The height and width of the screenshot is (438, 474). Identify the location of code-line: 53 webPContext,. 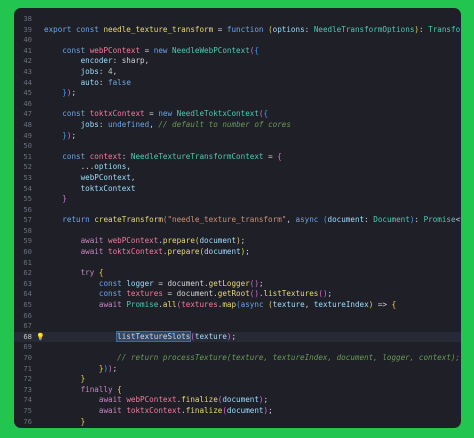
(237, 178).